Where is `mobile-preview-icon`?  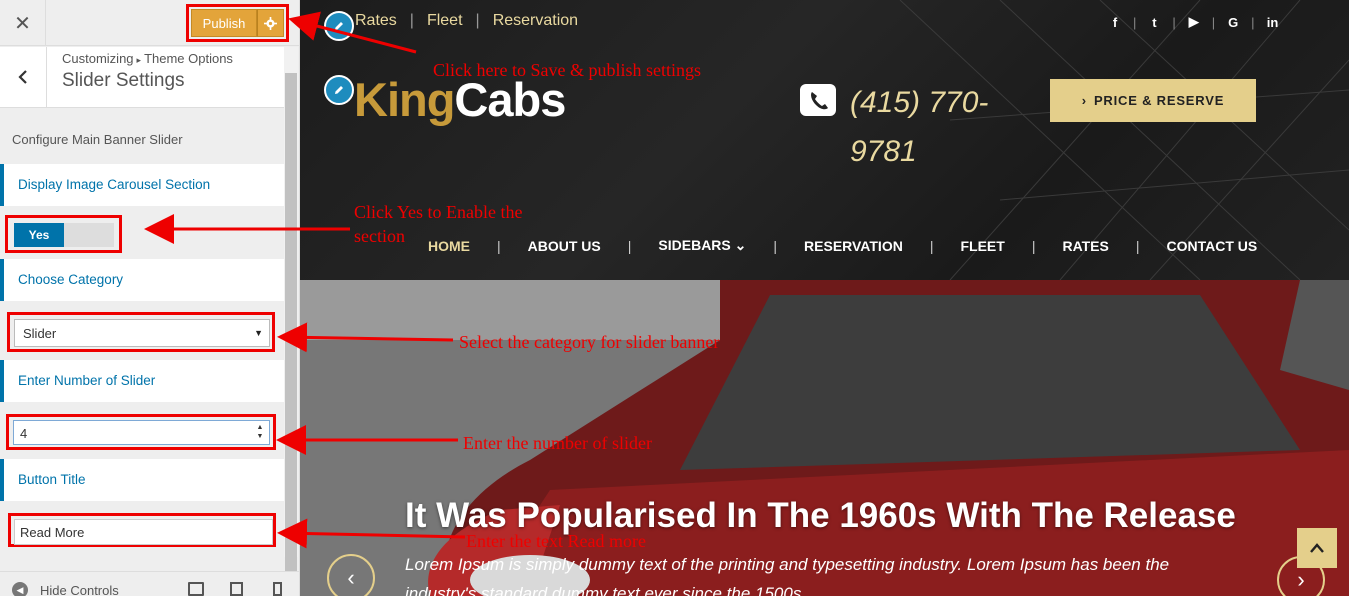
mobile-preview-icon is located at coordinates (277, 589).